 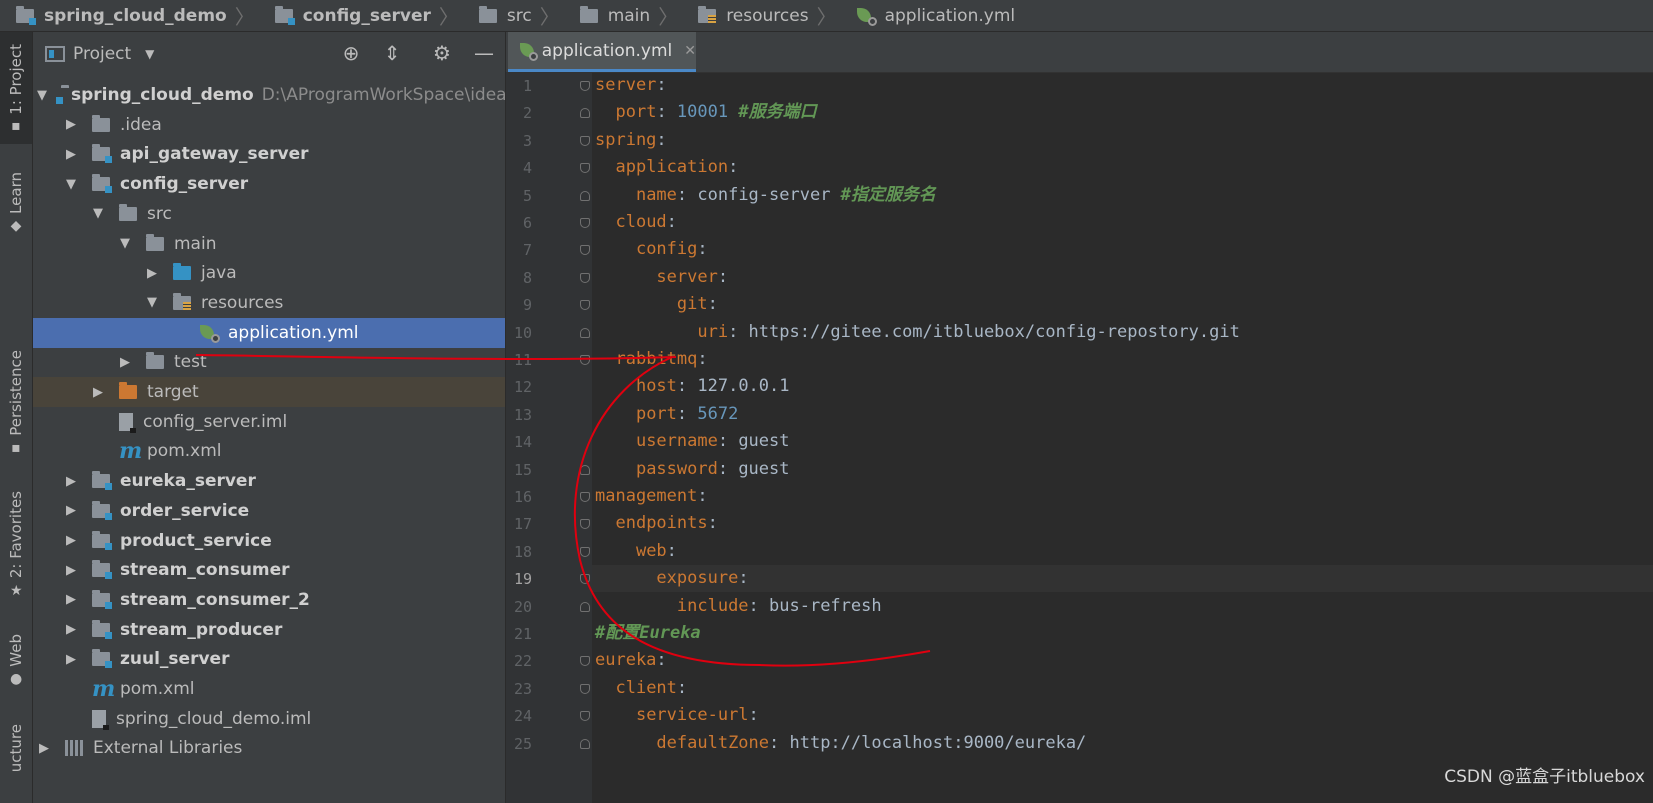 I want to click on tree-item: ▼ src, so click(x=269, y=214).